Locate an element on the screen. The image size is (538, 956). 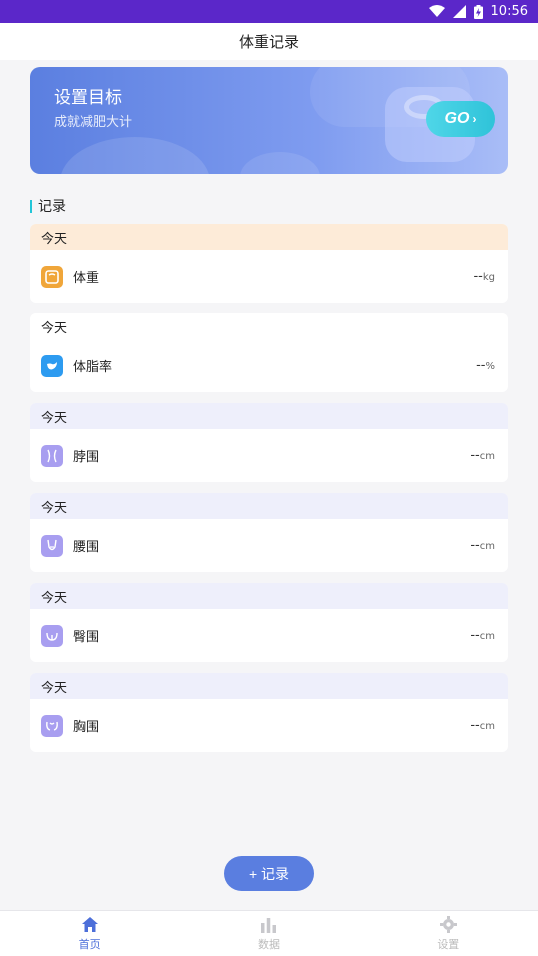
section-title-text: 记录 is located at coordinates (52, 207).